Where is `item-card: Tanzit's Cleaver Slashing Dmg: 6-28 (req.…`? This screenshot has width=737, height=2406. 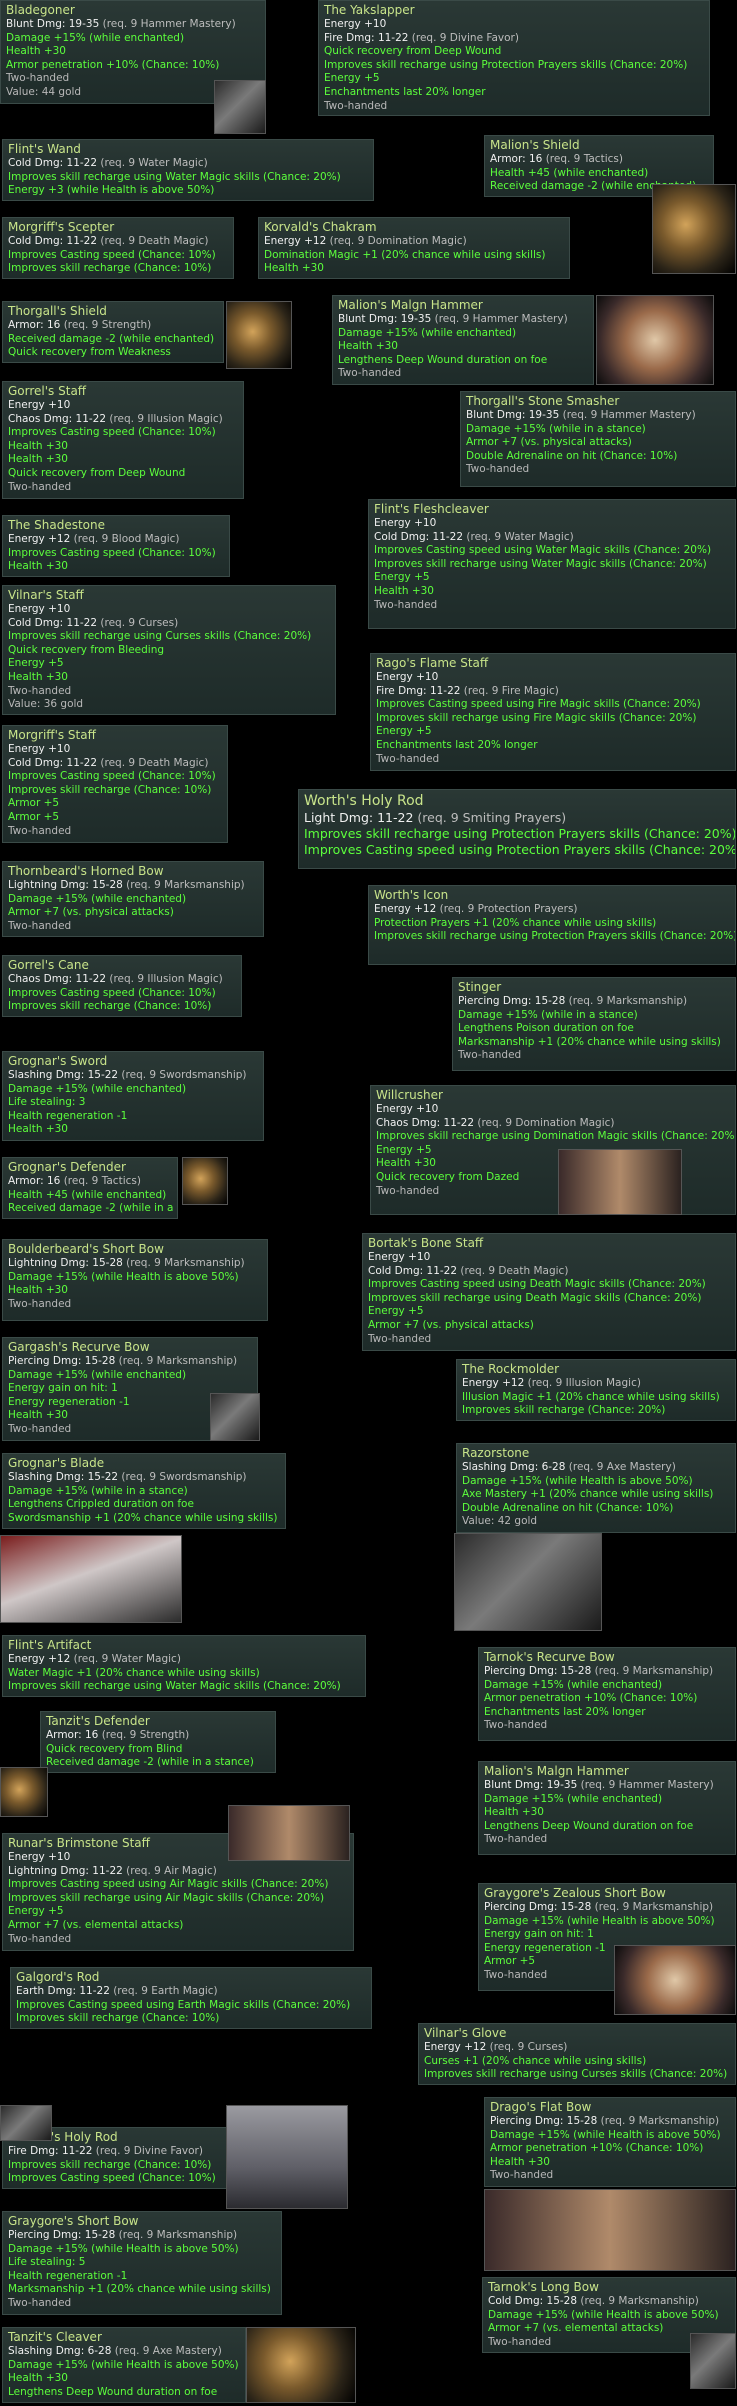
item-card: Tanzit's Cleaver Slashing Dmg: 6-28 (req.… is located at coordinates (124, 2365).